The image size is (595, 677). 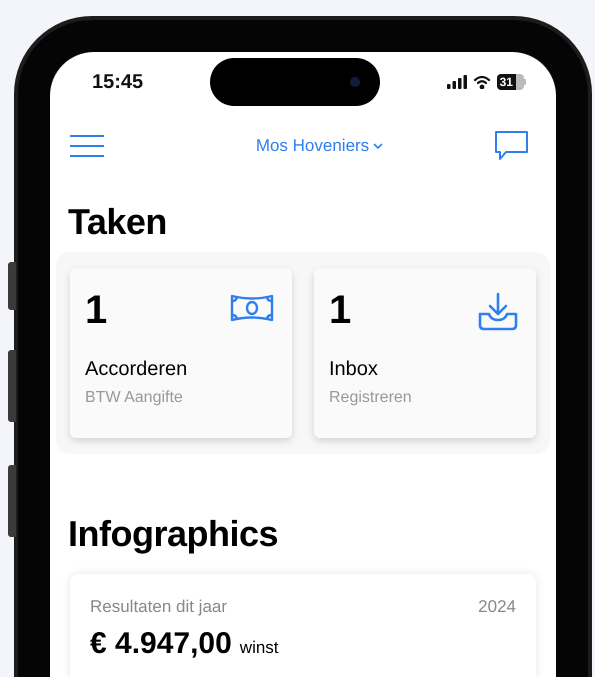 What do you see at coordinates (378, 146) in the screenshot?
I see `chevron-down-icon` at bounding box center [378, 146].